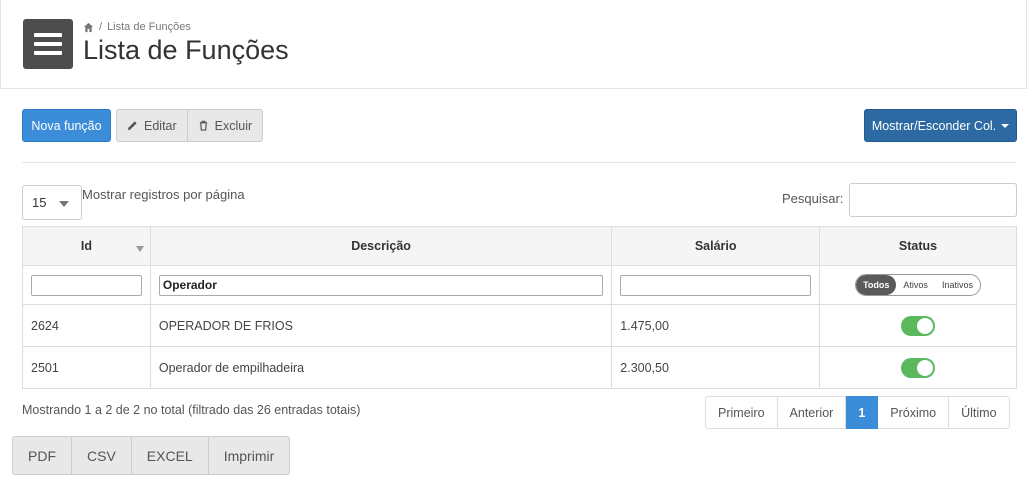  Describe the element at coordinates (1005, 125) in the screenshot. I see `caret-down-icon` at that location.